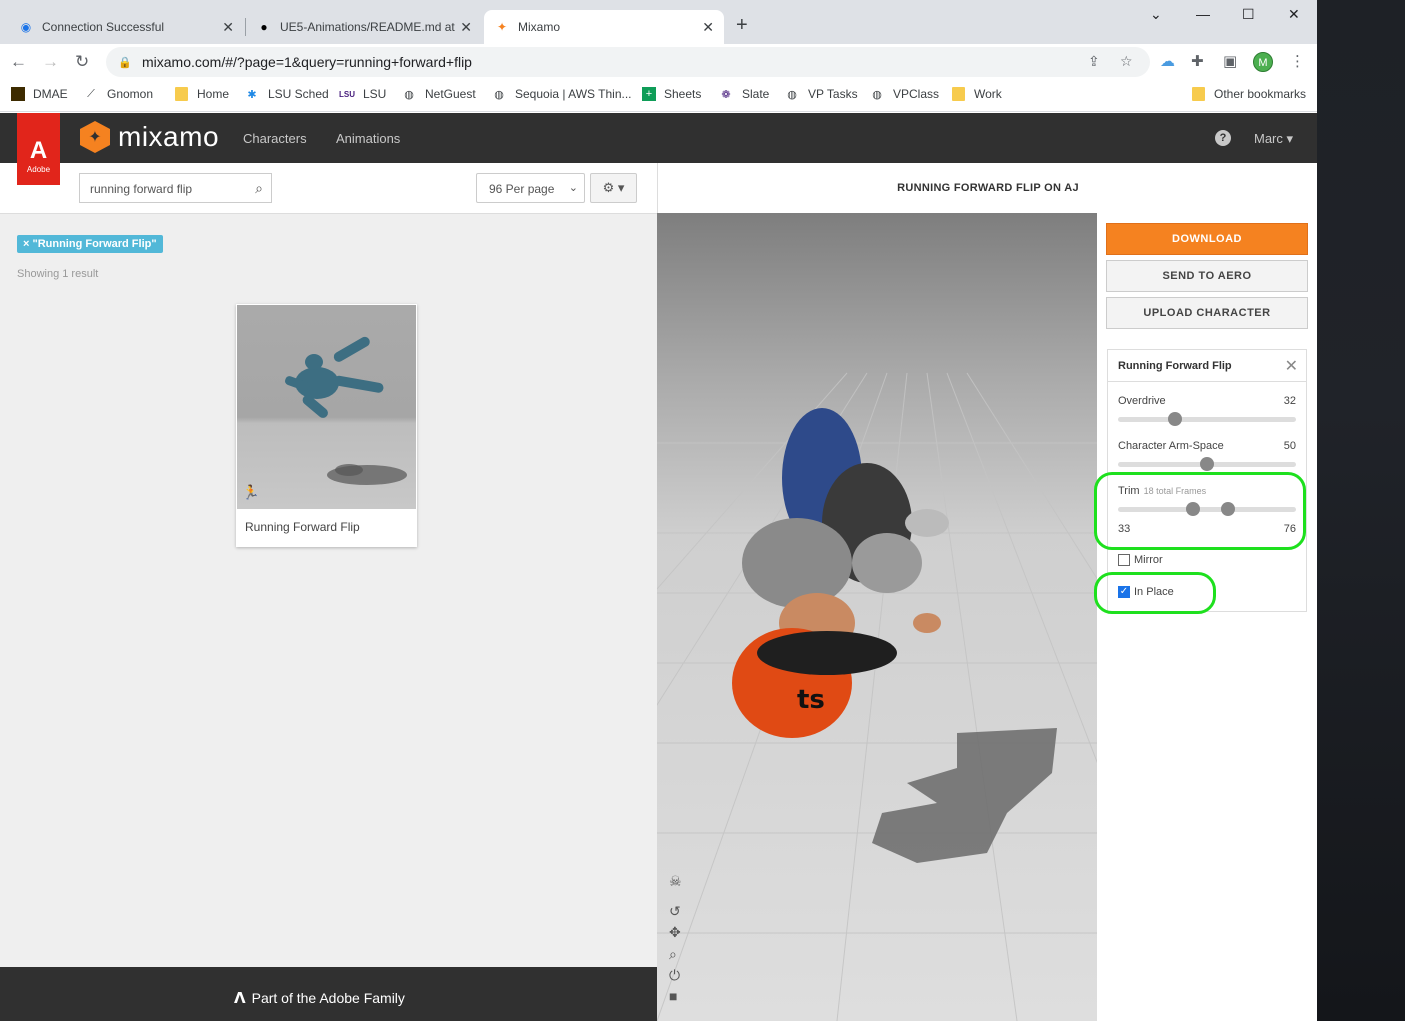 The image size is (1405, 1021). I want to click on camera-icon: ■, so click(673, 996).